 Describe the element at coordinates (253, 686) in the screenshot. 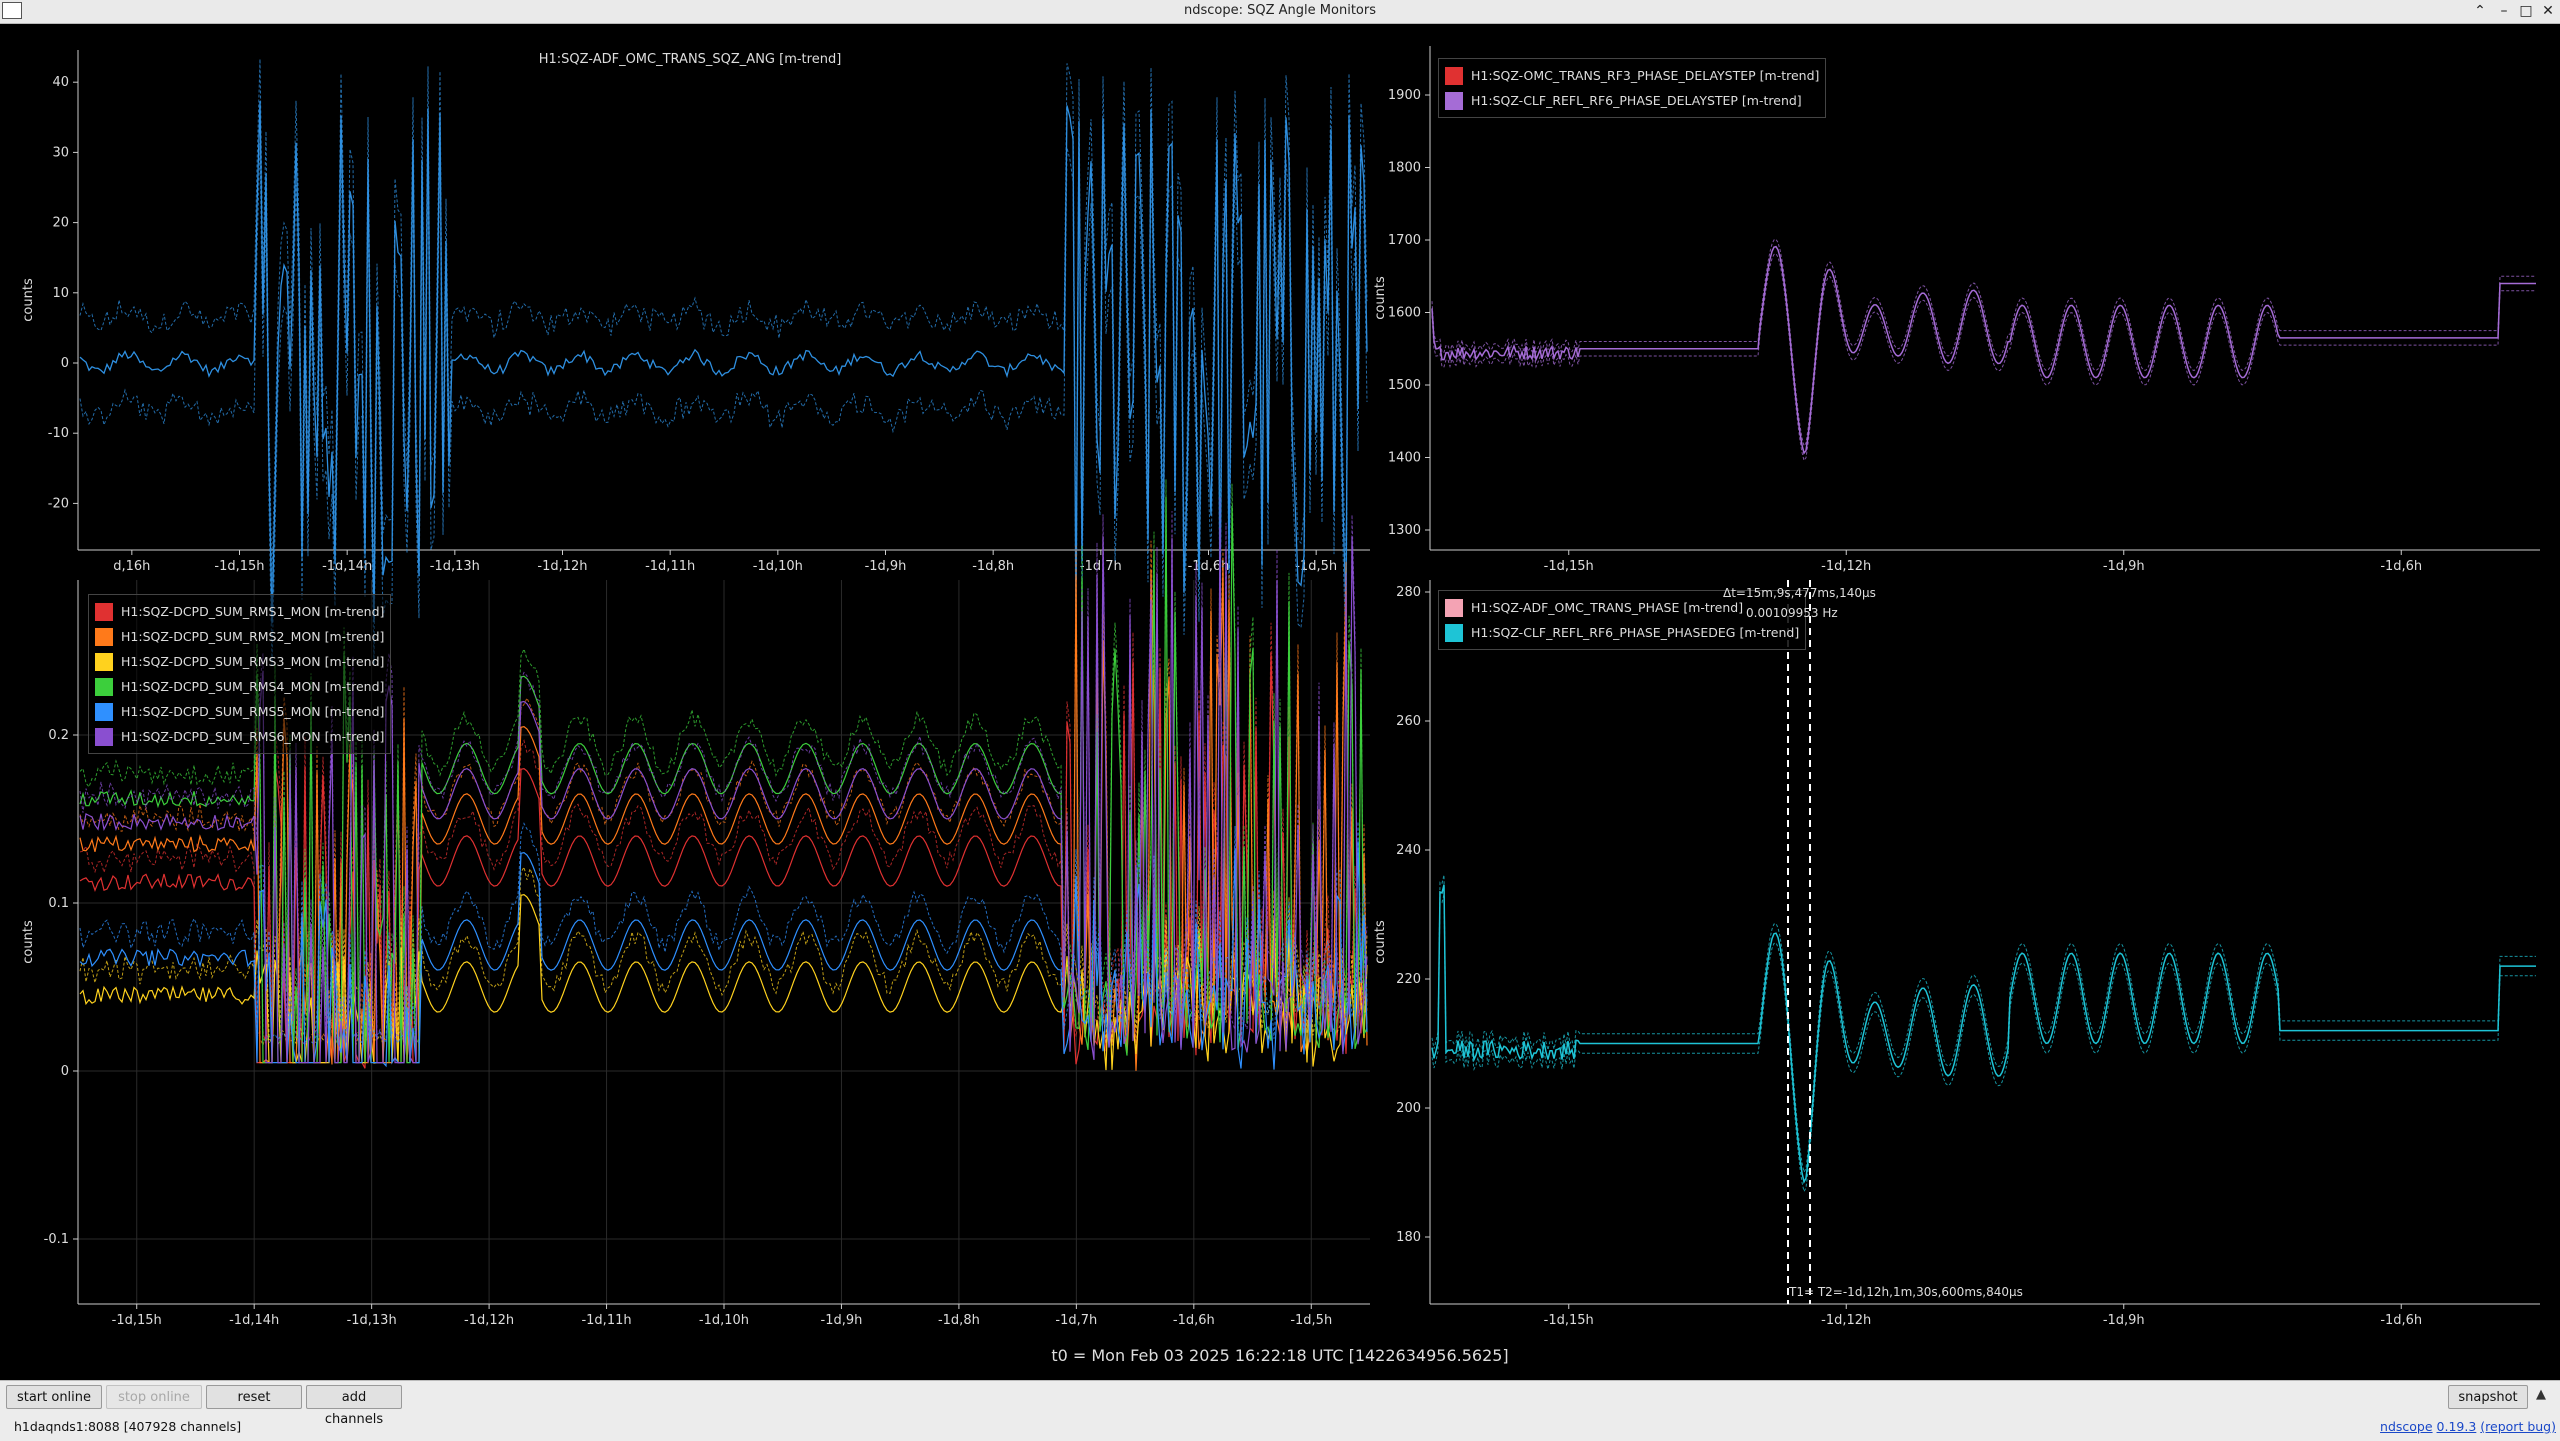

I see `legend-label: H1:SQZ-DCPD_SUM_RMS4_MON [m-trend]` at that location.